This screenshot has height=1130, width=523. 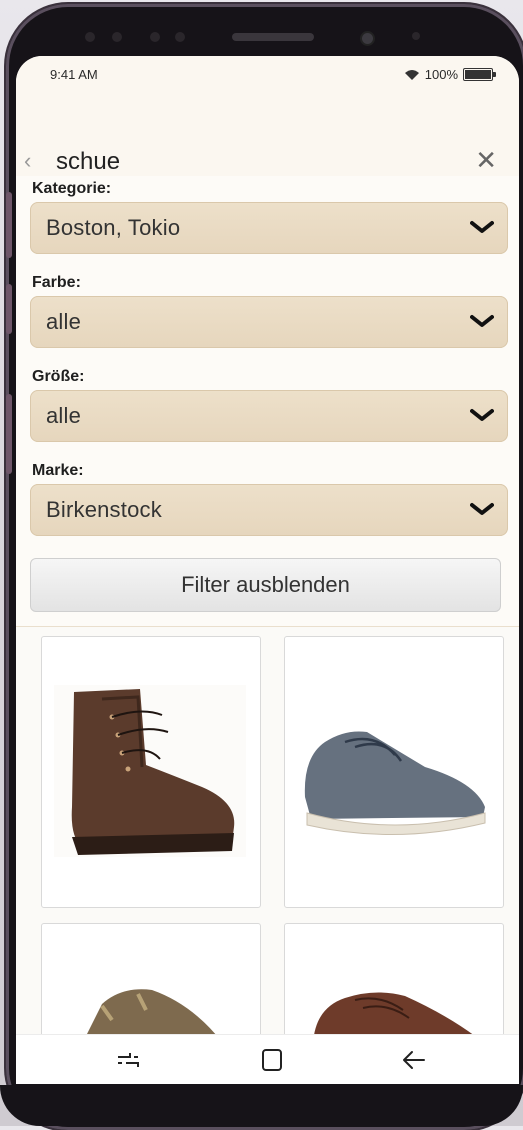 I want to click on speaker-grille, so click(x=273, y=37).